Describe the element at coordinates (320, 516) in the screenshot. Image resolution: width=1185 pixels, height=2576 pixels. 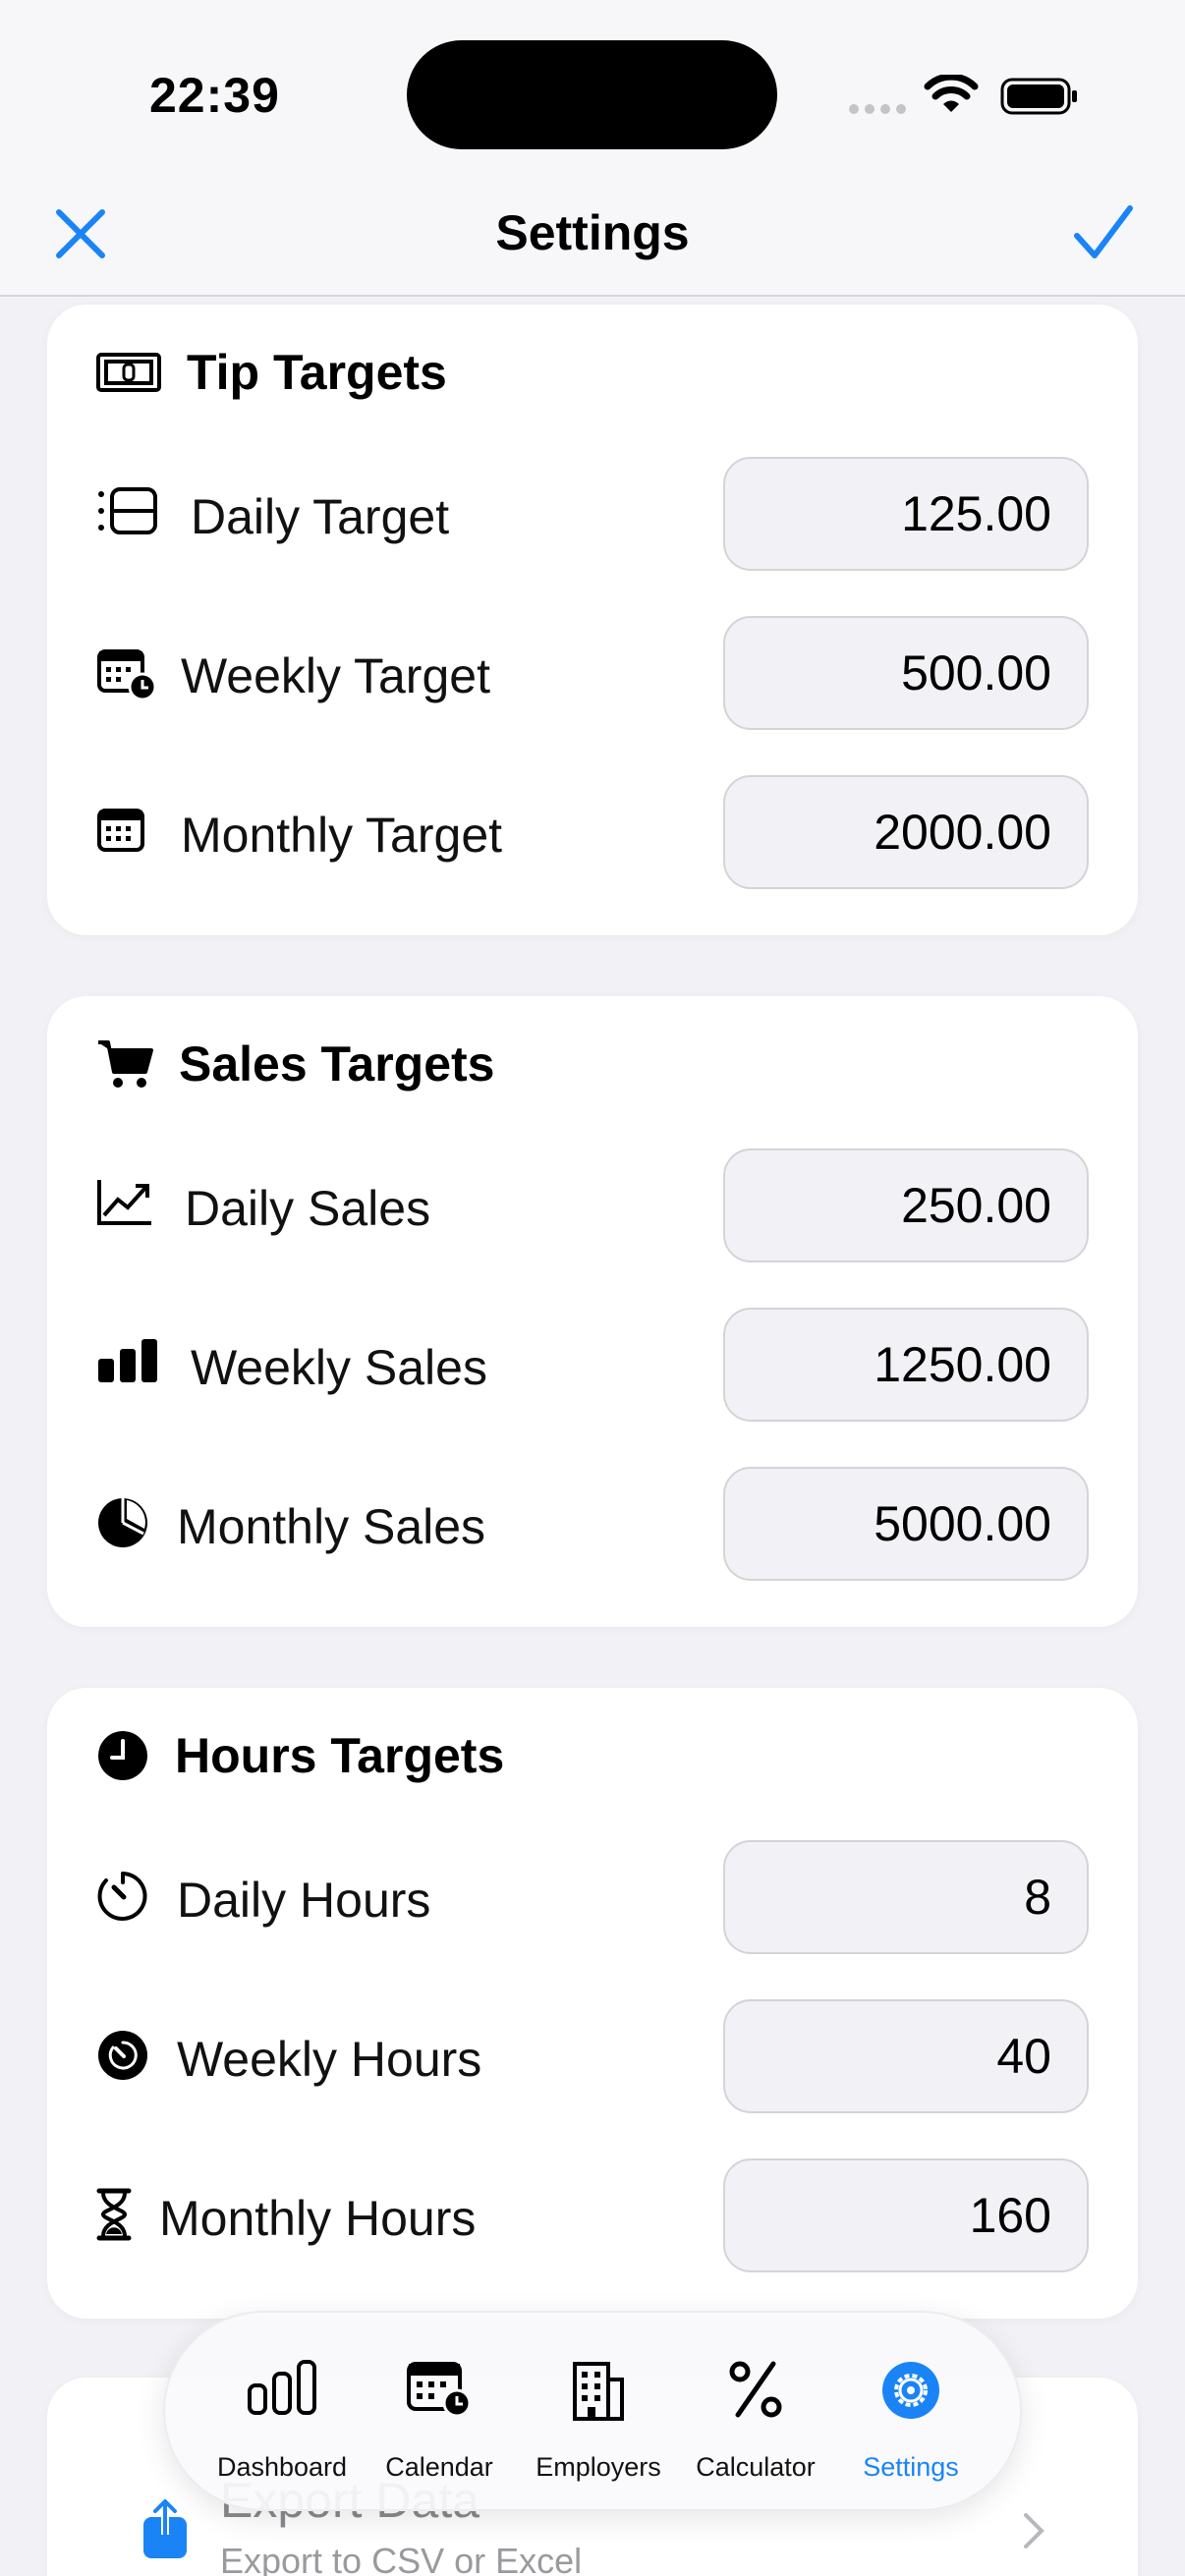
I see `daily-target-label: Daily Target` at that location.